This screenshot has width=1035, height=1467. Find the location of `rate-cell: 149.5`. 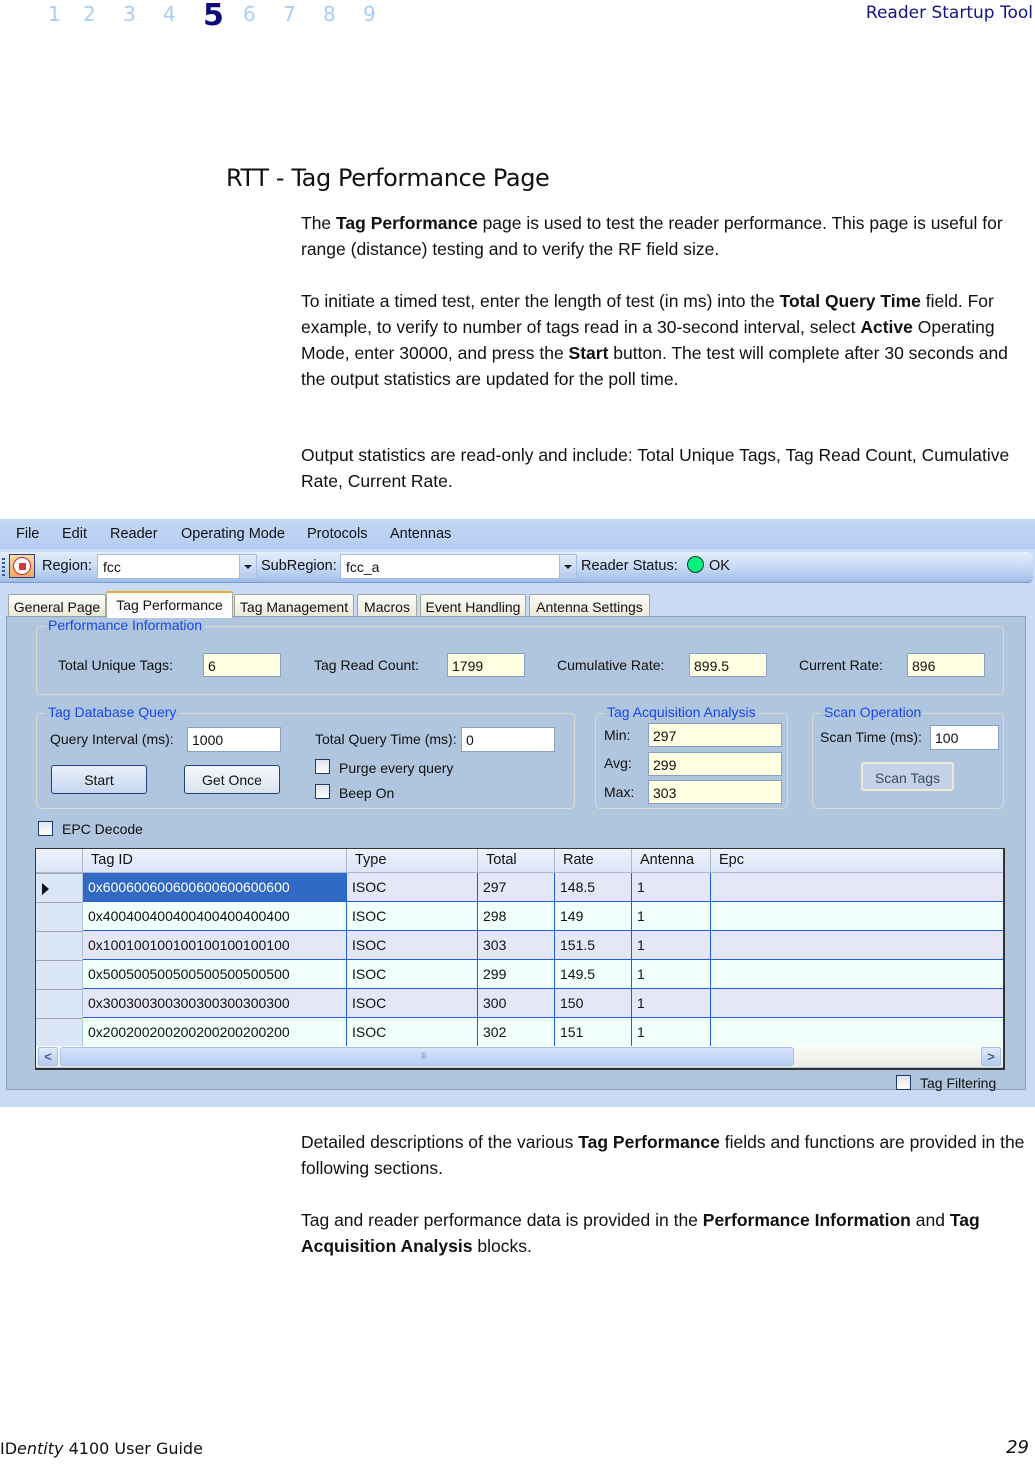

rate-cell: 149.5 is located at coordinates (593, 974).